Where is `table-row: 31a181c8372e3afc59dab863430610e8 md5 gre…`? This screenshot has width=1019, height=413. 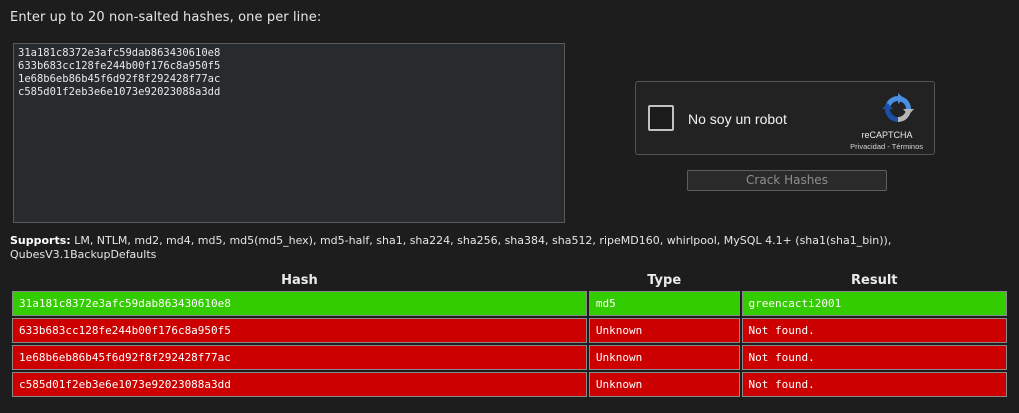 table-row: 31a181c8372e3afc59dab863430610e8 md5 gre… is located at coordinates (509, 303).